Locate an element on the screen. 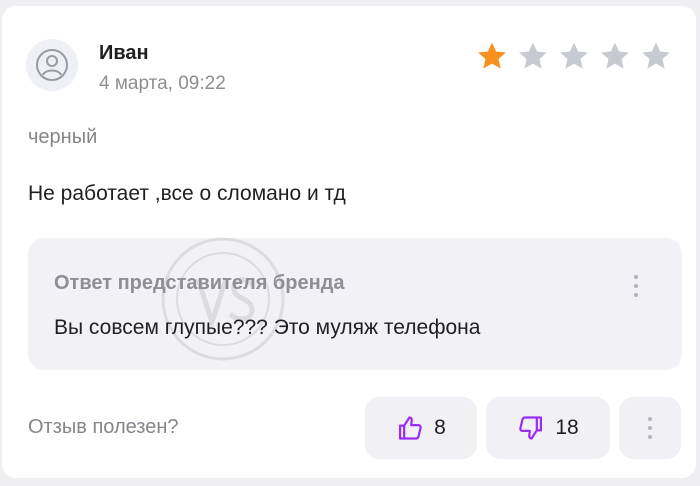 The image size is (700, 486). review-date: 4 марта, 09:22 is located at coordinates (162, 83).